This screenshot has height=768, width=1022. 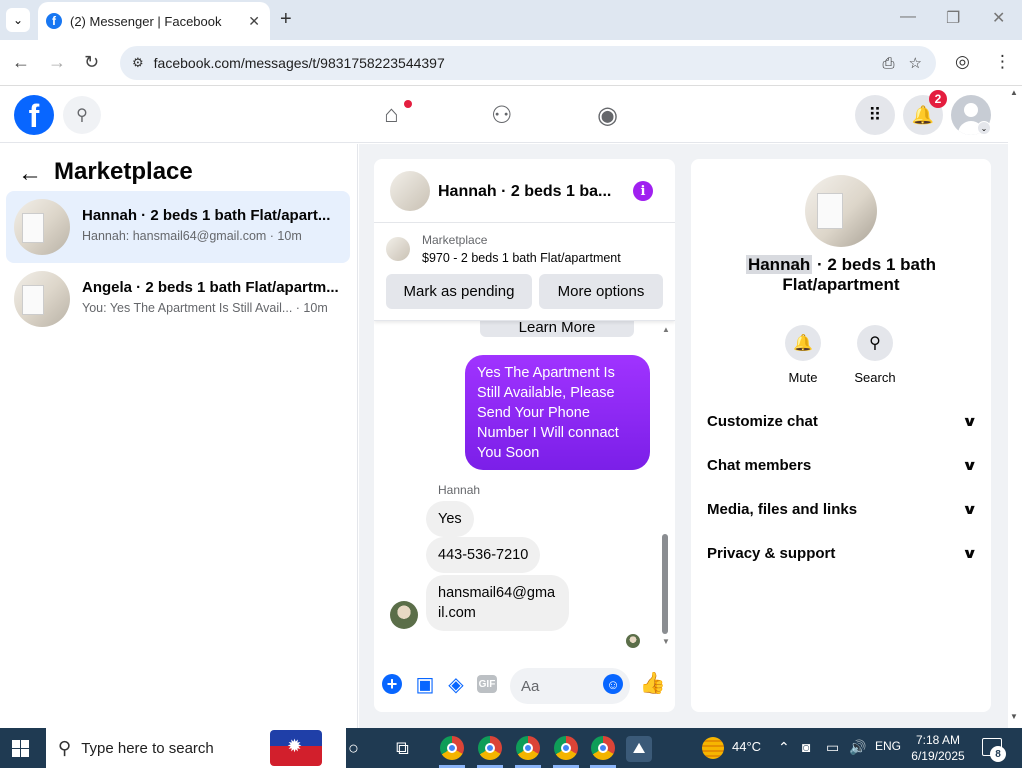 I want to click on incoming-message: Yes, so click(x=450, y=519).